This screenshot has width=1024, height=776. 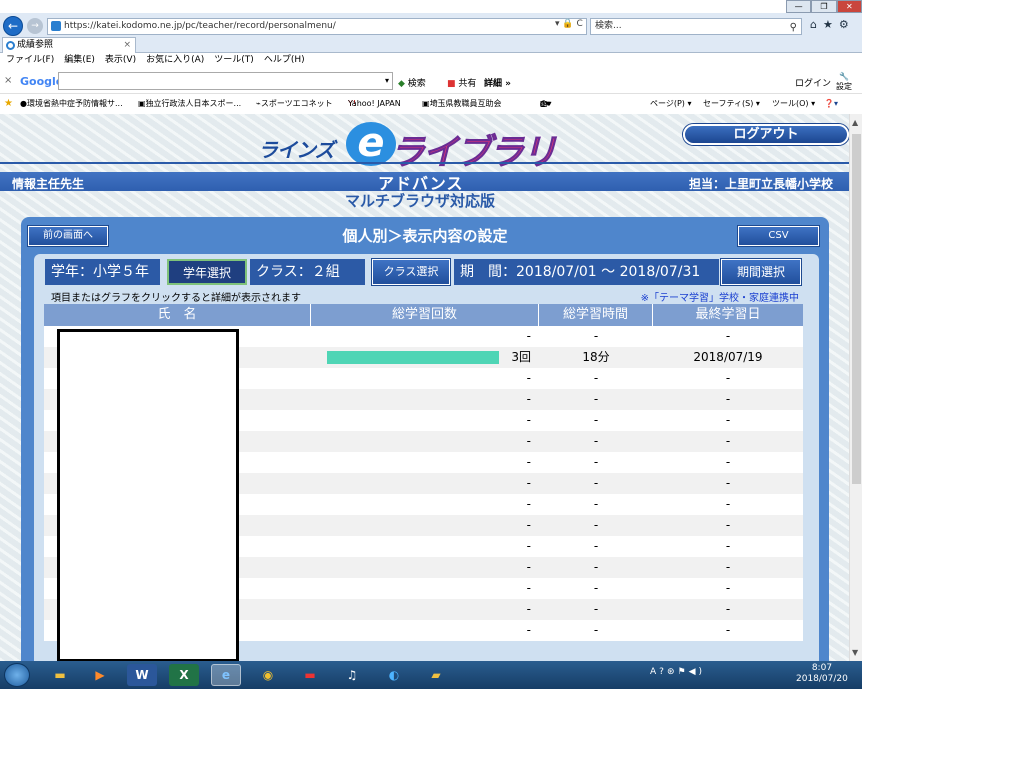 I want to click on flag-icon: ⚑, so click(x=683, y=672).